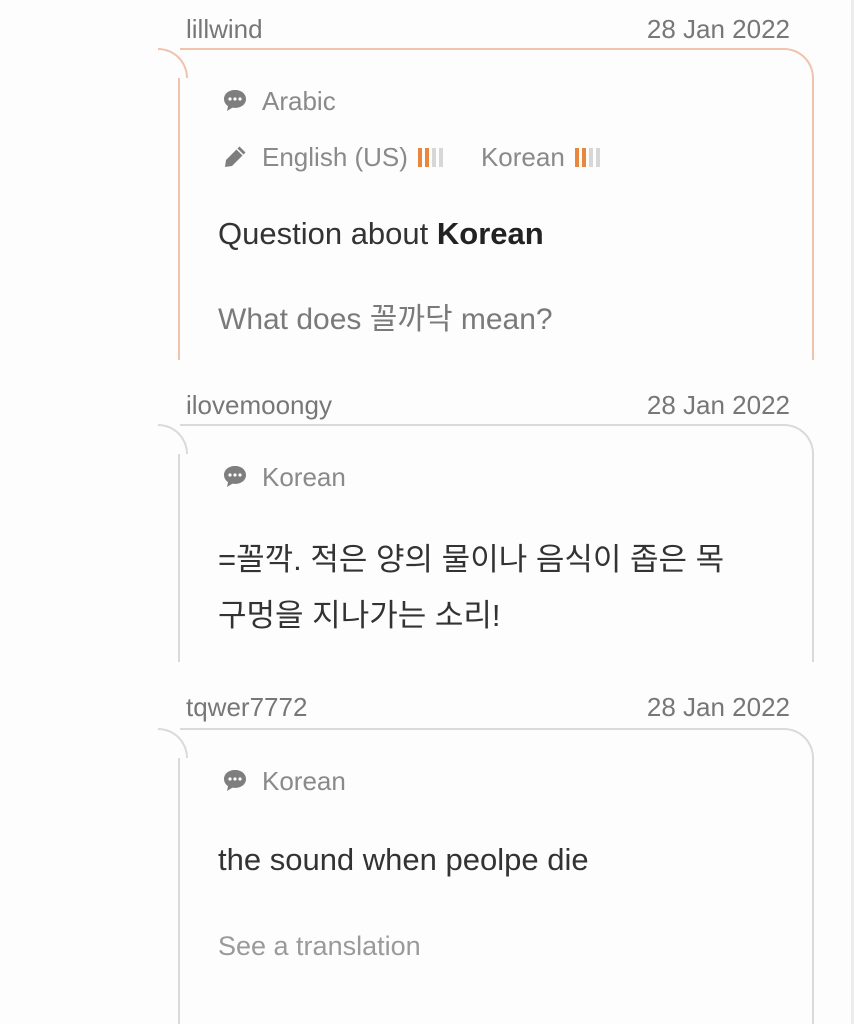  I want to click on studying-language-korean: Korean, so click(540, 157).